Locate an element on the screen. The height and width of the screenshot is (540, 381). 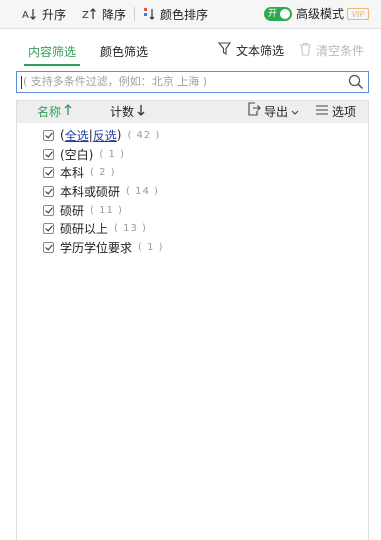
sort-descending-label: 降序 is located at coordinates (114, 14).